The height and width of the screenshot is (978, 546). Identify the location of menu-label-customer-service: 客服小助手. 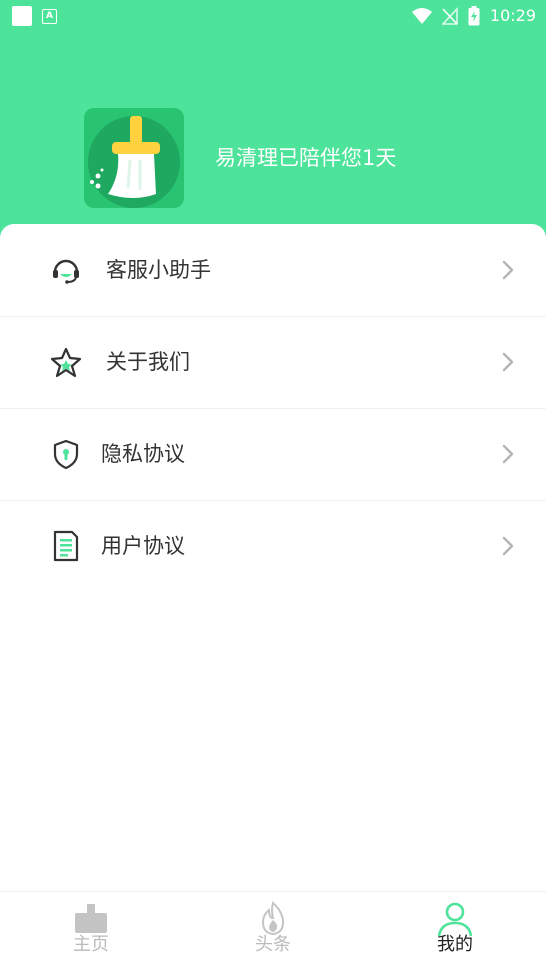
(158, 270).